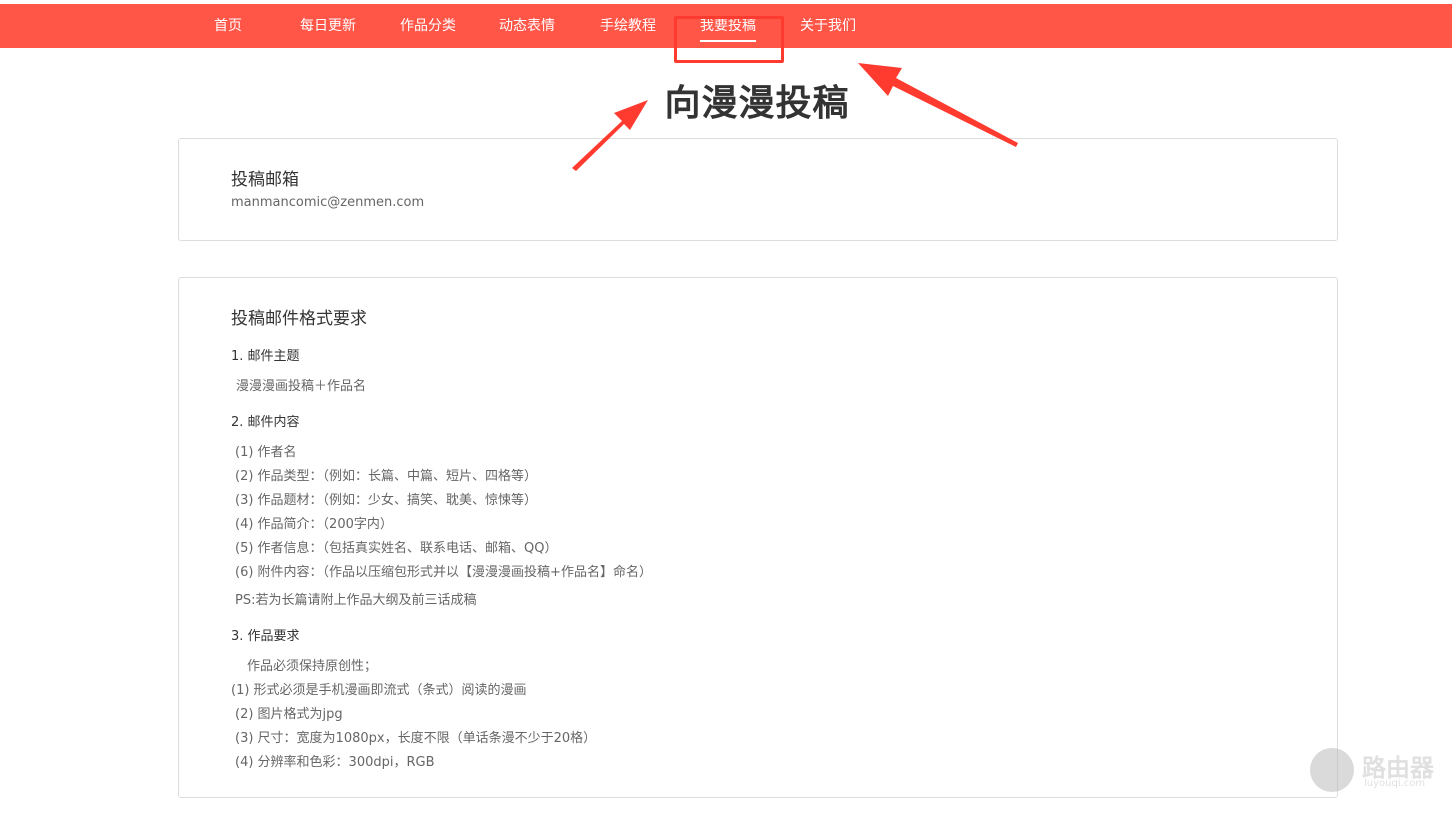 This screenshot has width=1452, height=814. Describe the element at coordinates (795, 117) in the screenshot. I see `annotation-arrows` at that location.